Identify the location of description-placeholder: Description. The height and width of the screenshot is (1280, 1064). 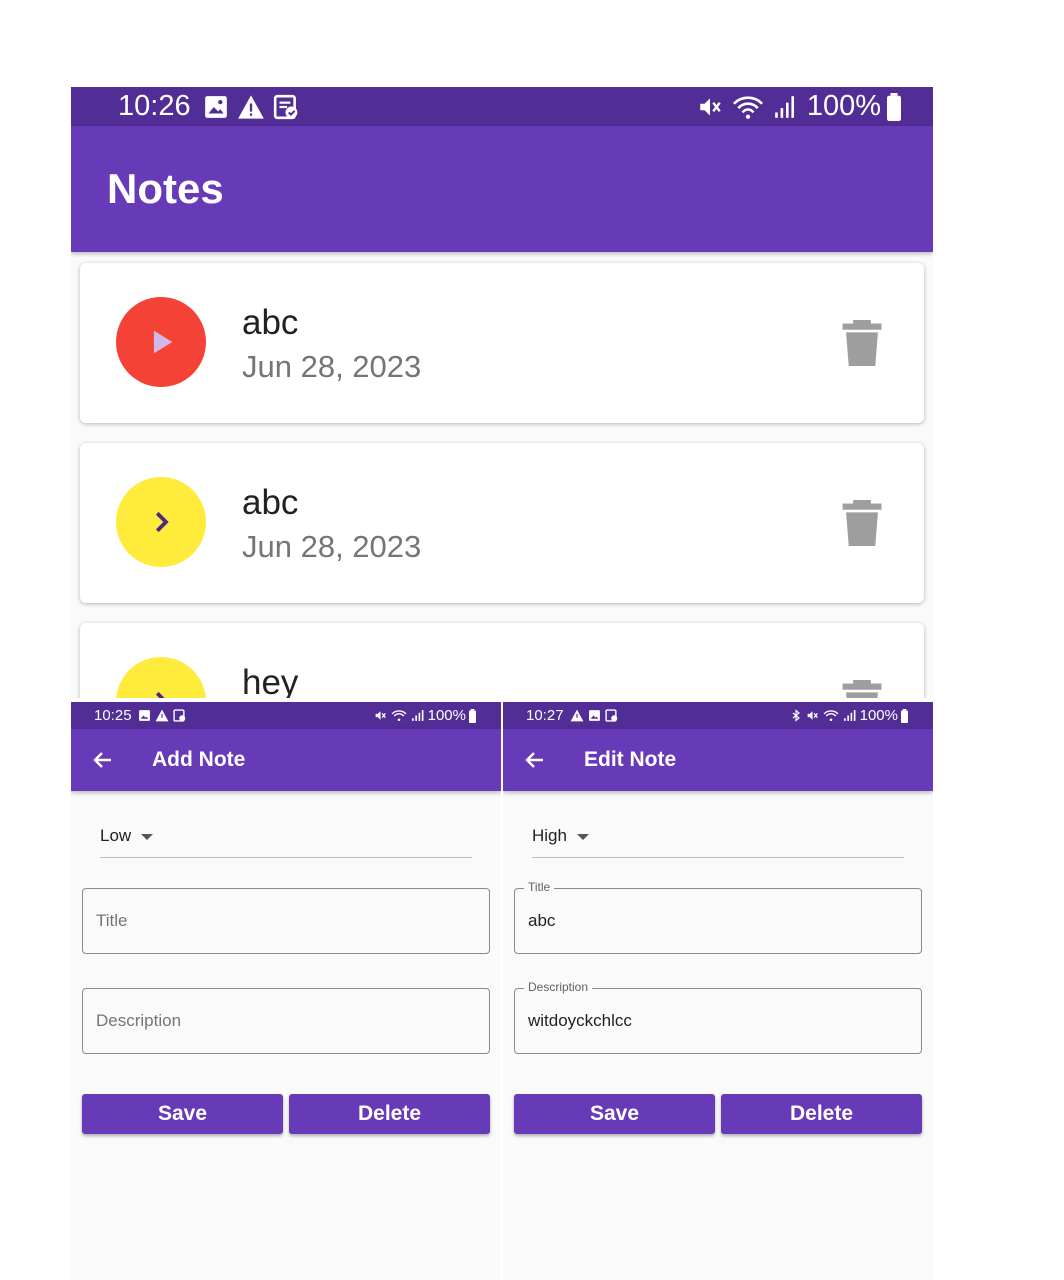
(139, 1020).